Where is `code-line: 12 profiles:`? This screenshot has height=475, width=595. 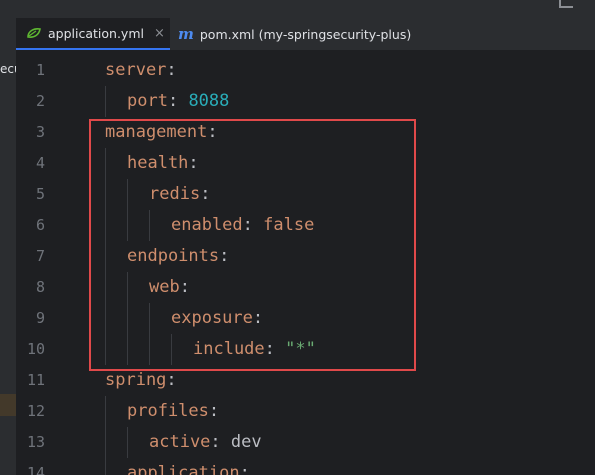 code-line: 12 profiles: is located at coordinates (305, 411).